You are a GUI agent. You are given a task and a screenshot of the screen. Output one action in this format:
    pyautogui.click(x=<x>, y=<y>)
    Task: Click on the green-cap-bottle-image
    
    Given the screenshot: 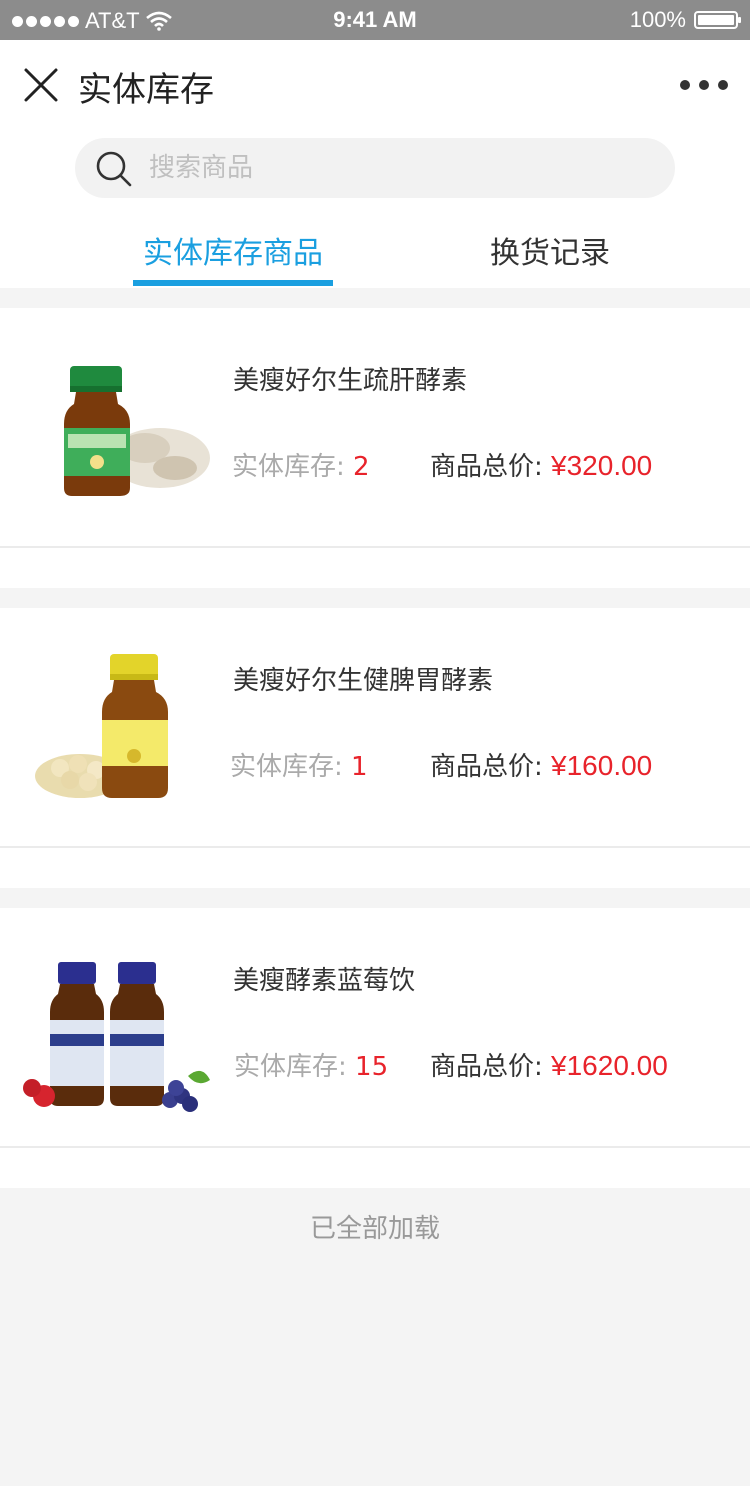 What is the action you would take?
    pyautogui.click(x=137, y=431)
    